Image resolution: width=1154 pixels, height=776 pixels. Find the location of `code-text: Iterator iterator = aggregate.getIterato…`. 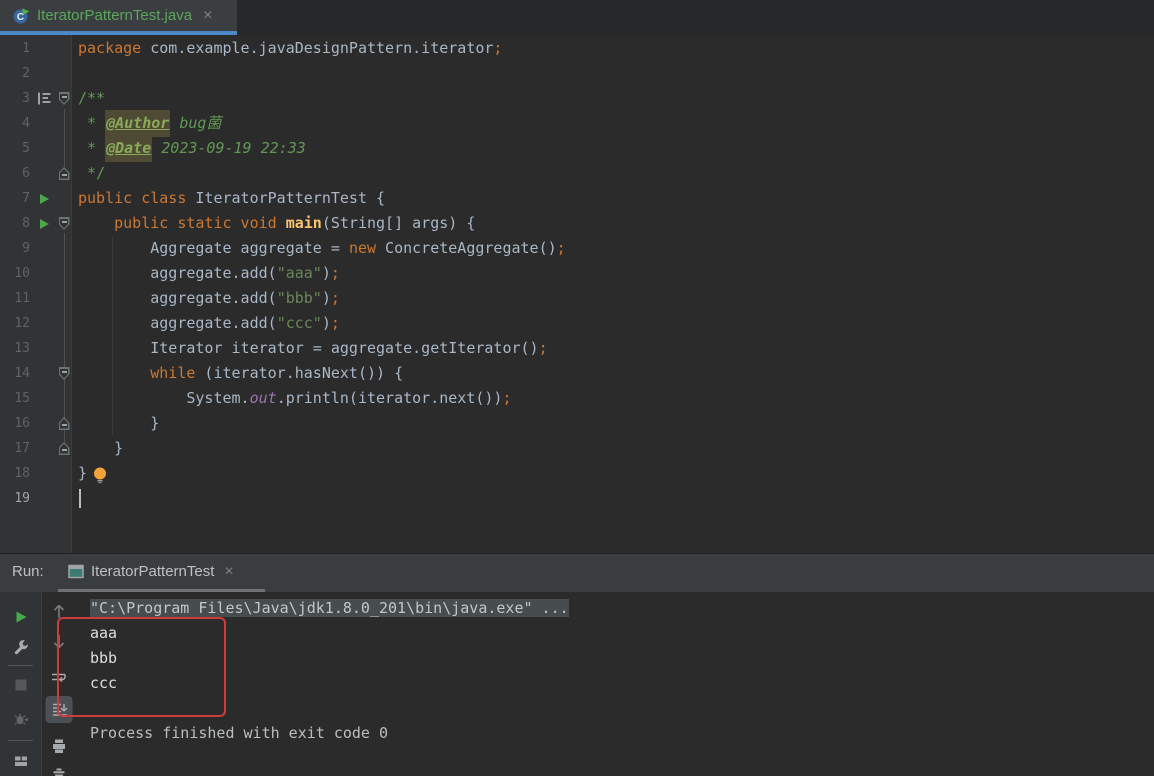

code-text: Iterator iterator = aggregate.getIterato… is located at coordinates (309, 348).